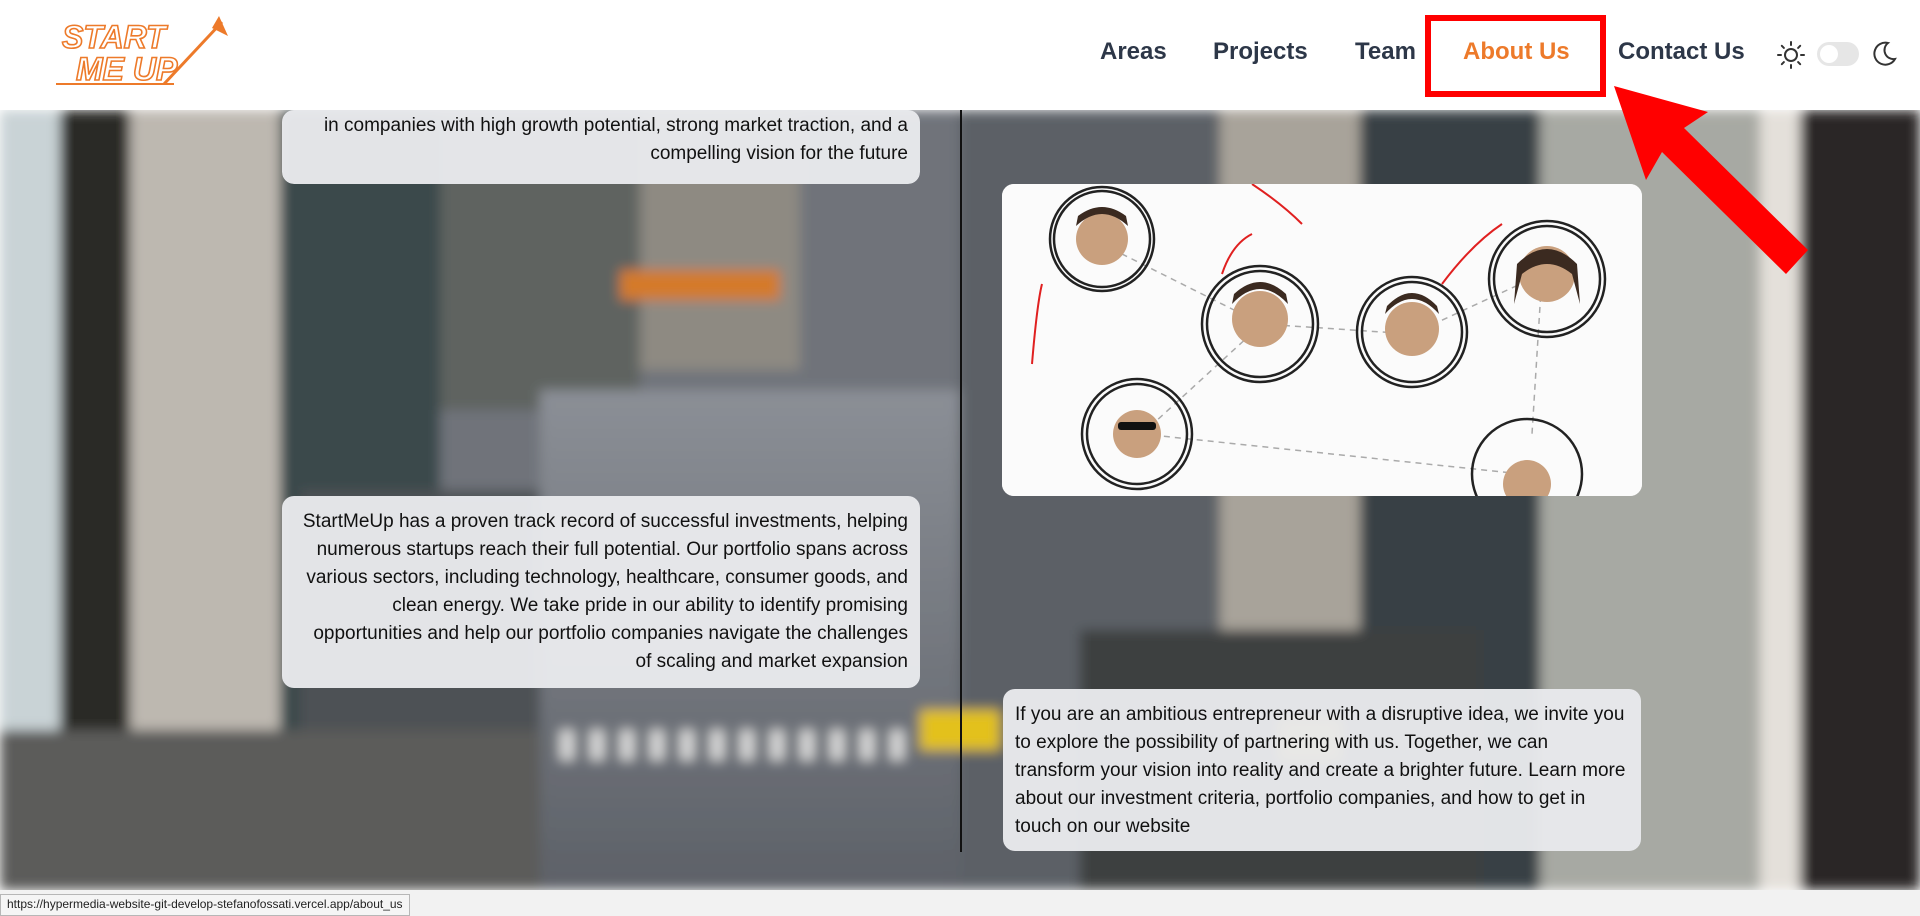 The width and height of the screenshot is (1920, 916). I want to click on nav-item-contact-us: Contact Us, so click(1681, 52).